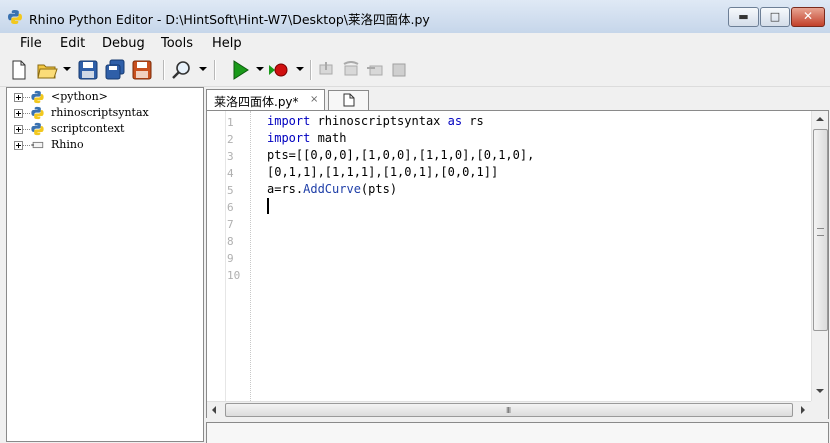 The width and height of the screenshot is (830, 443). I want to click on keyword: as, so click(455, 121).